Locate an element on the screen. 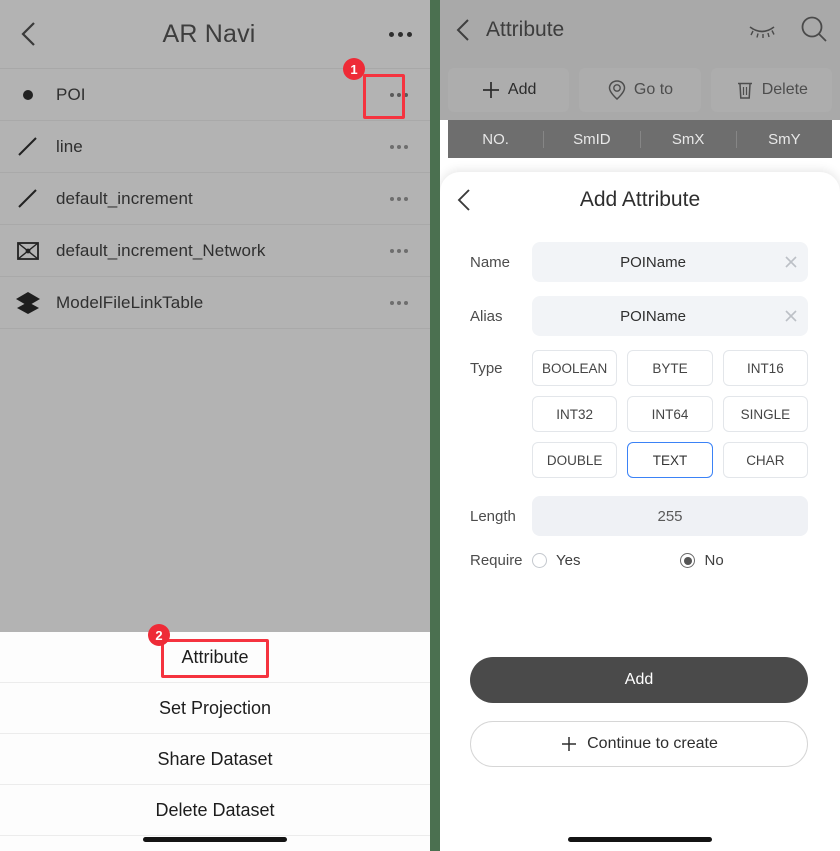 The image size is (840, 851). right-header: Attribute is located at coordinates (640, 30).